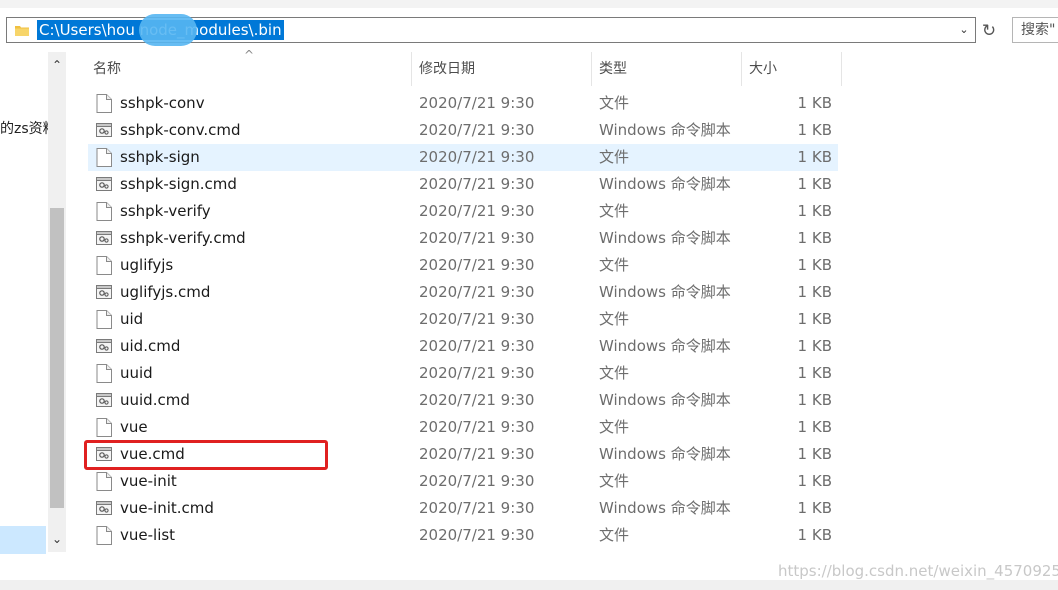 This screenshot has width=1058, height=590. Describe the element at coordinates (183, 238) in the screenshot. I see `file-name: sshpk-verify.cmd` at that location.